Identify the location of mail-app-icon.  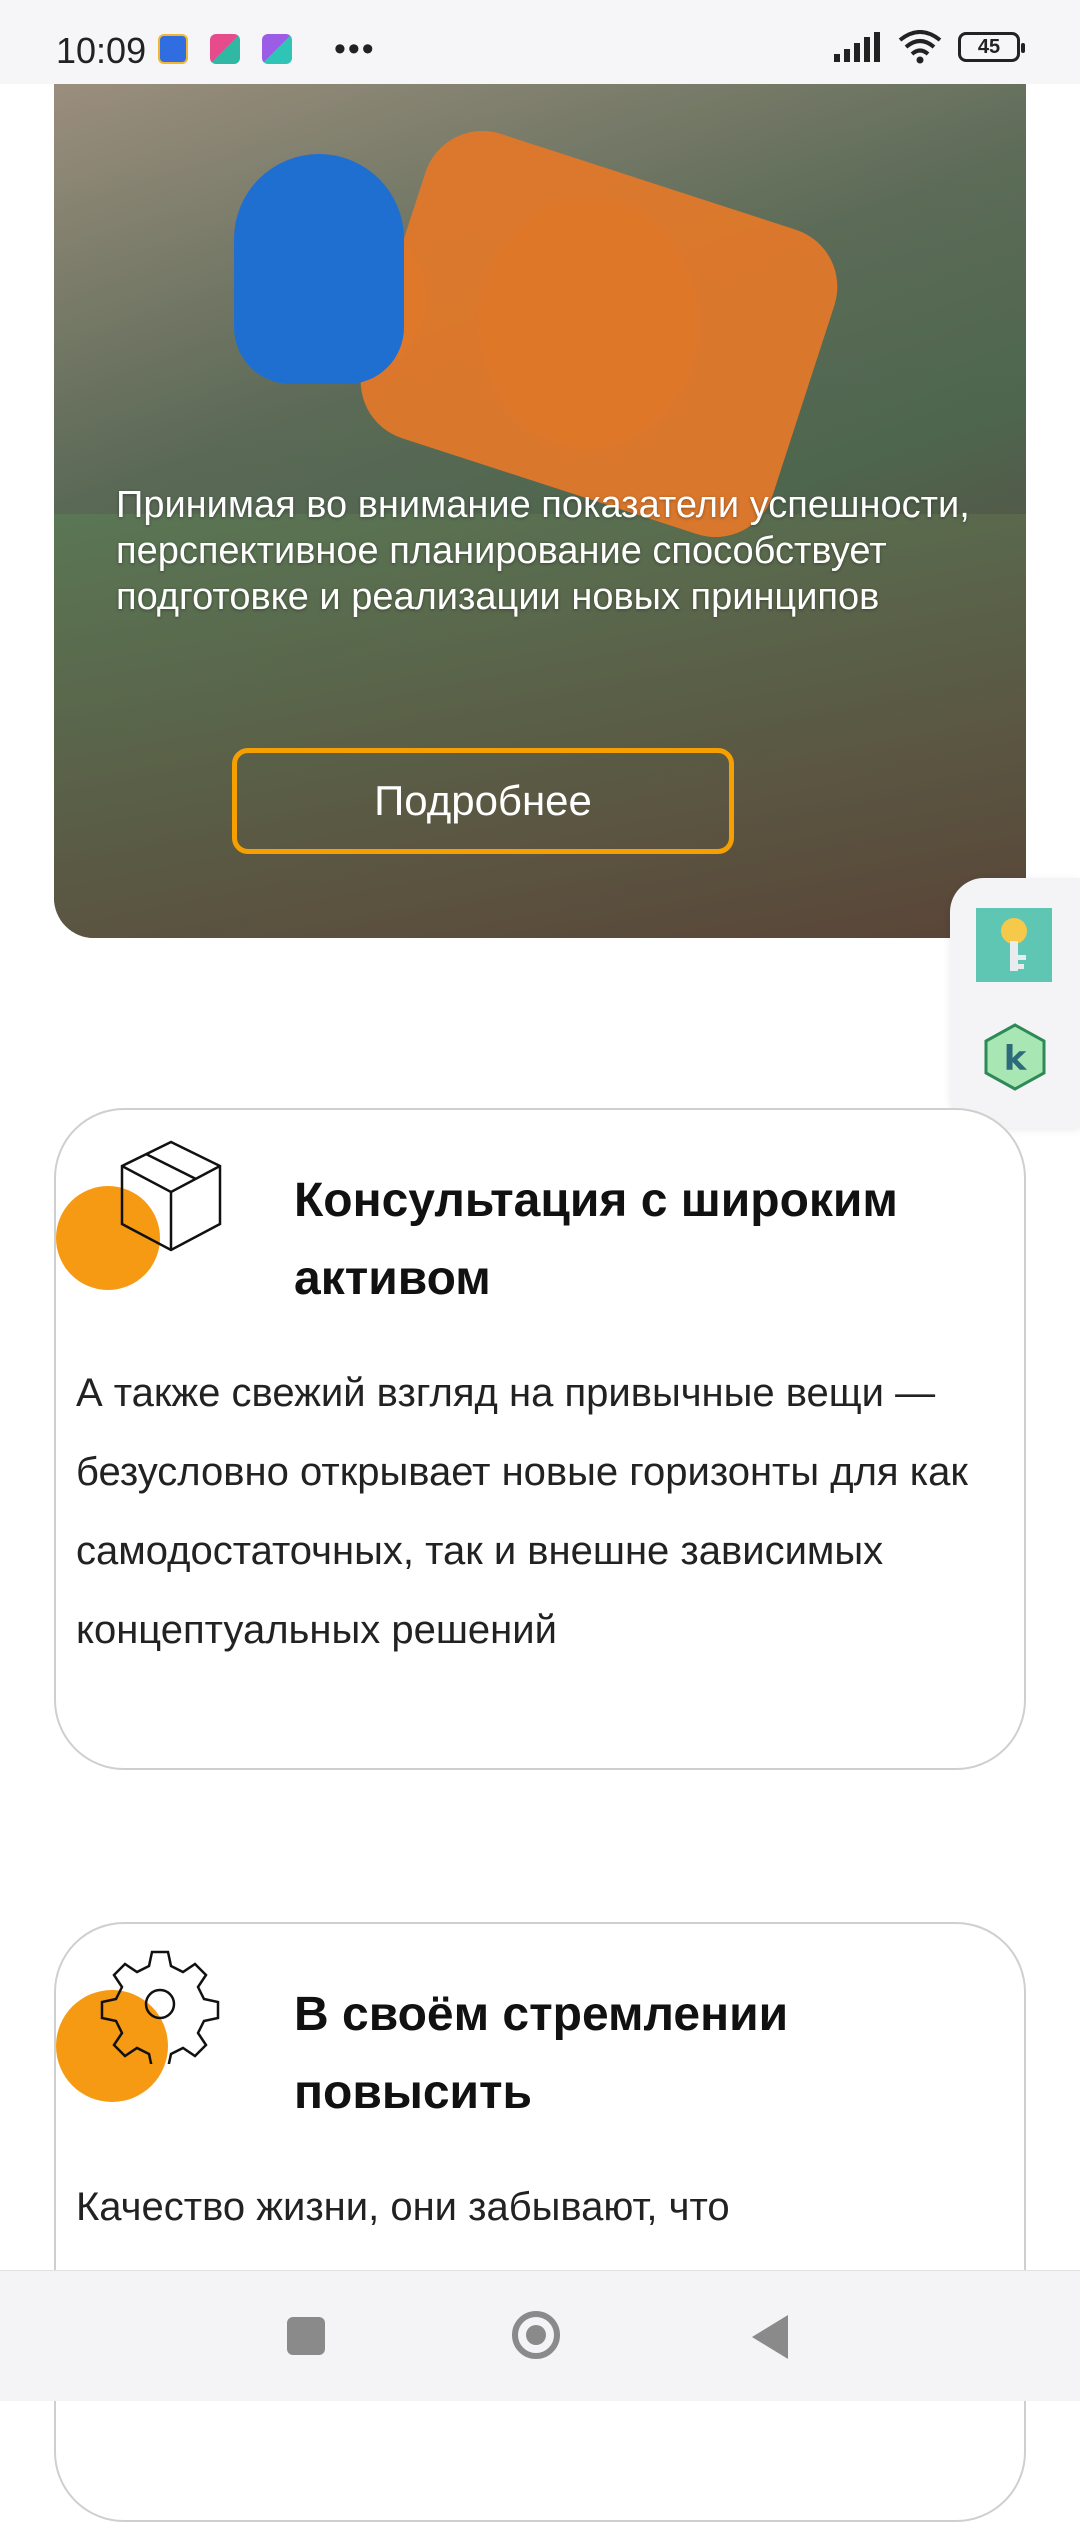
(173, 49).